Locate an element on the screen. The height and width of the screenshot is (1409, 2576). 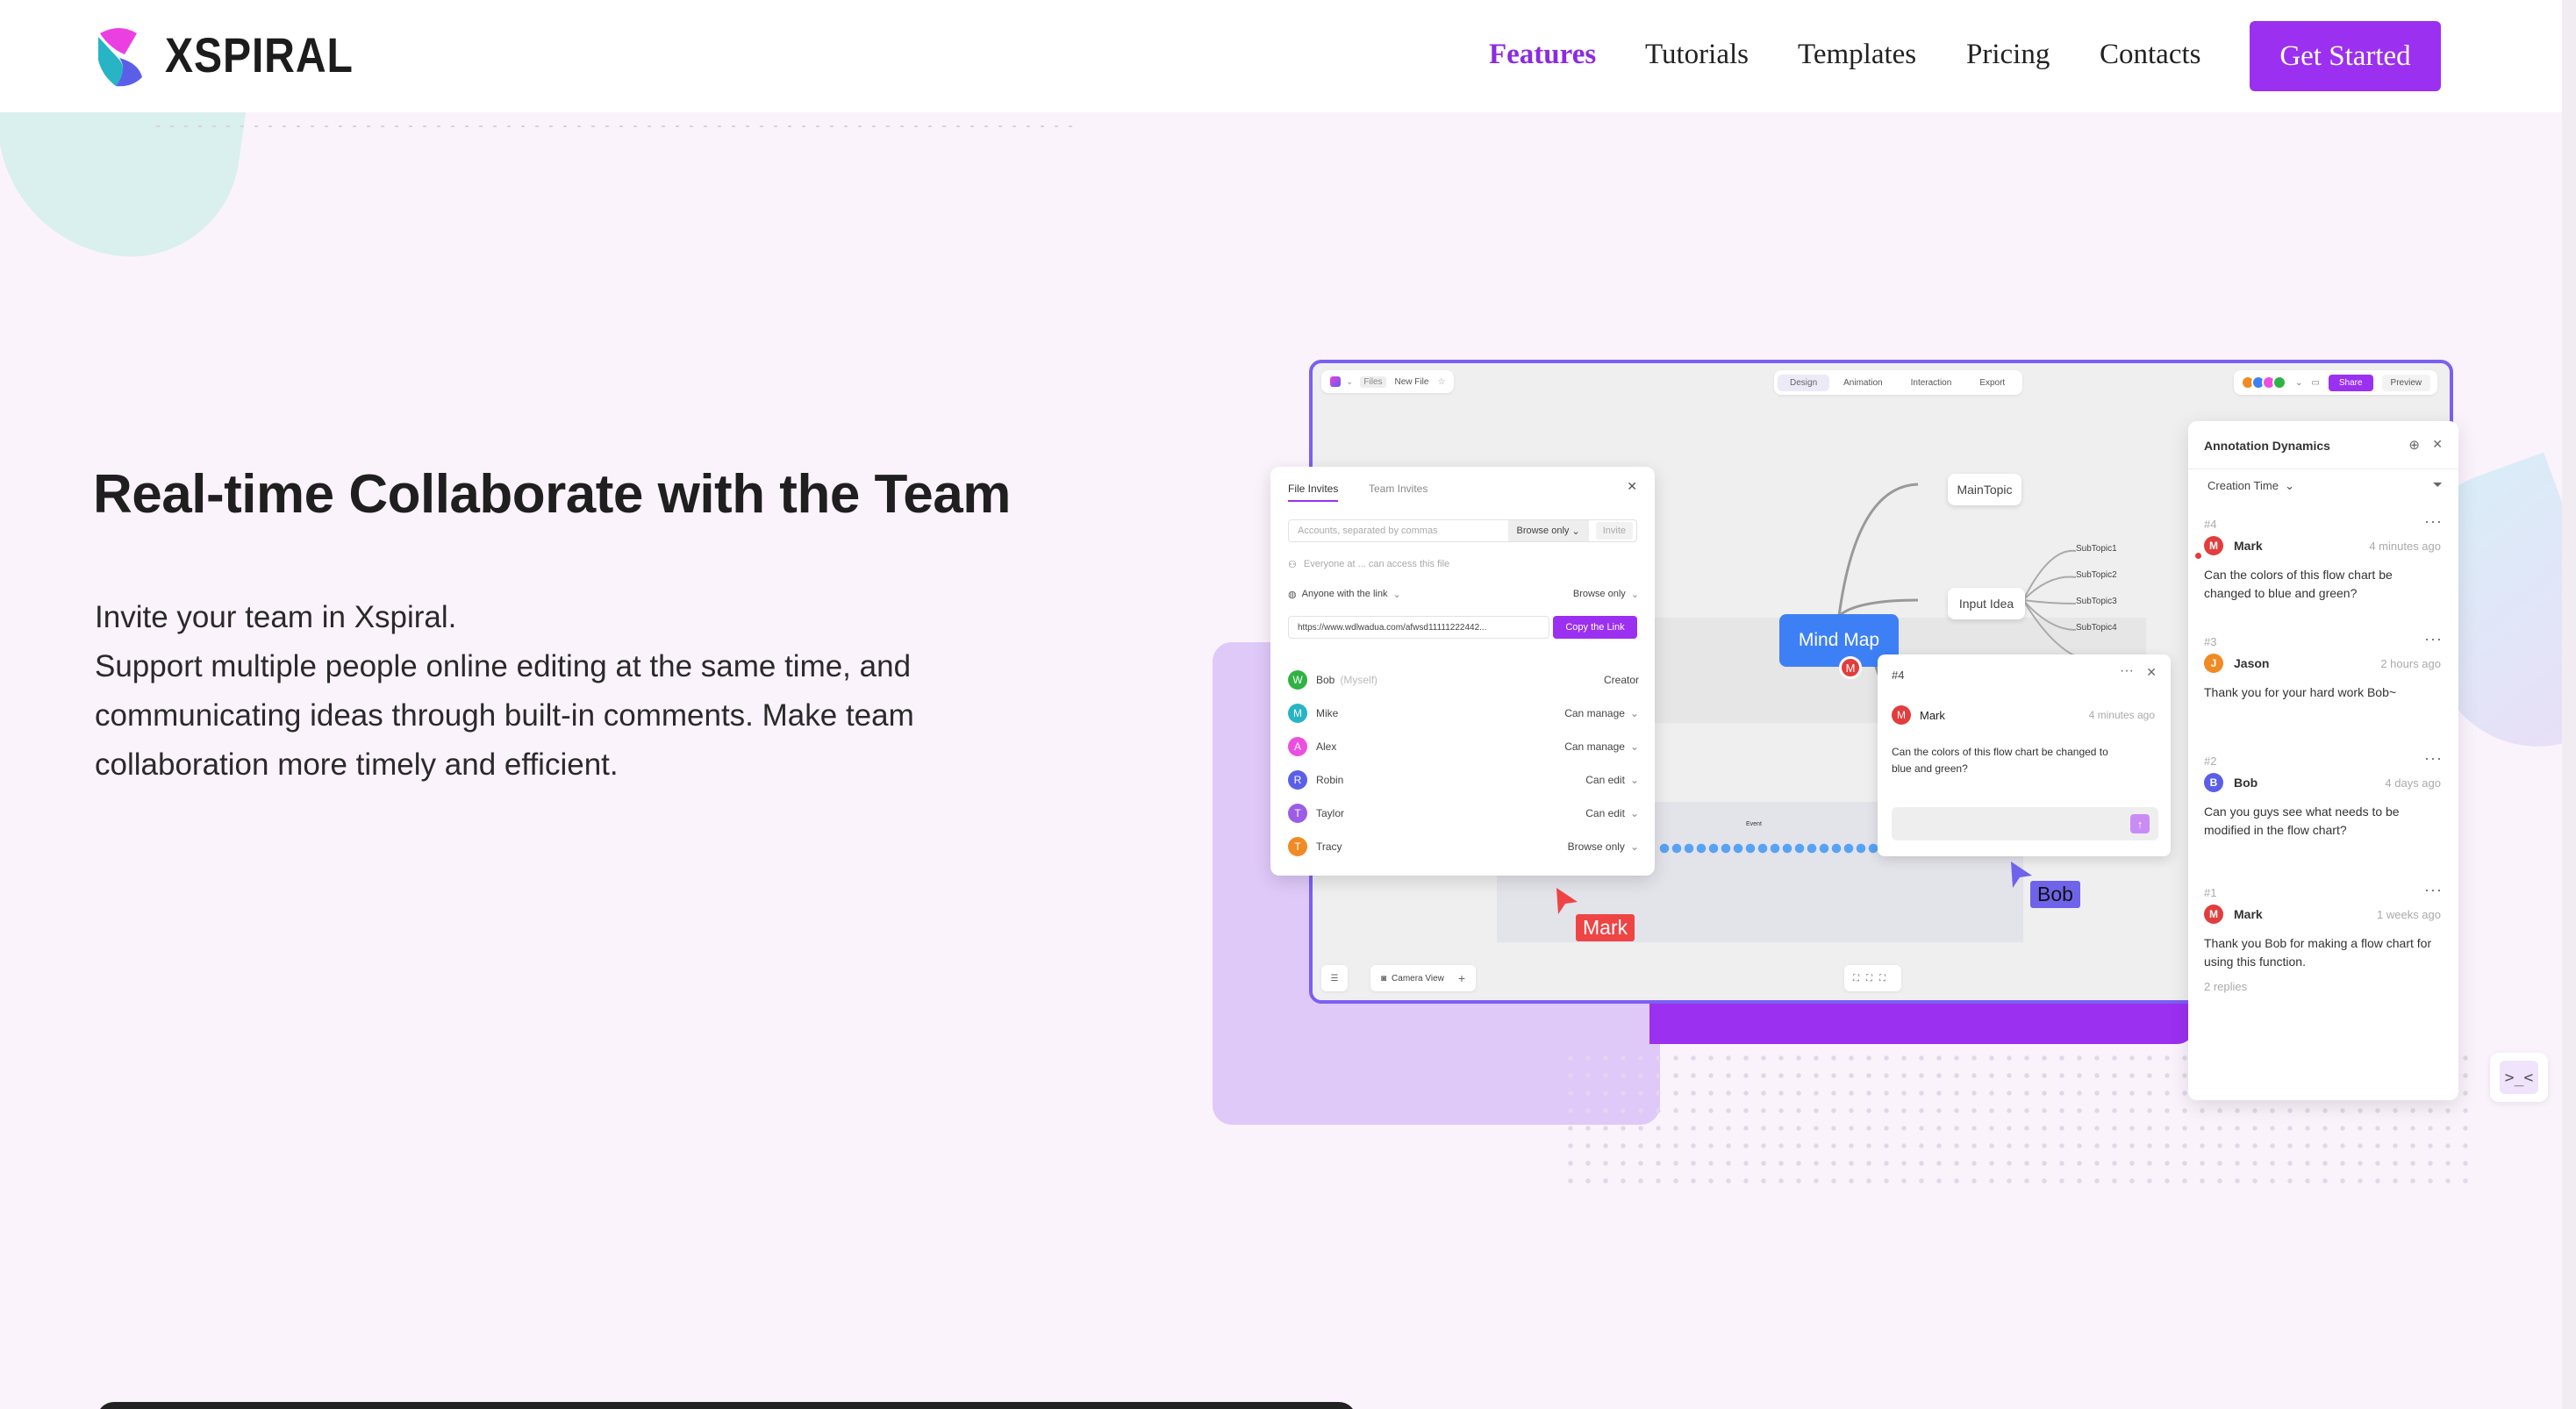
tab-file-invites: File Invites is located at coordinates (1313, 492).